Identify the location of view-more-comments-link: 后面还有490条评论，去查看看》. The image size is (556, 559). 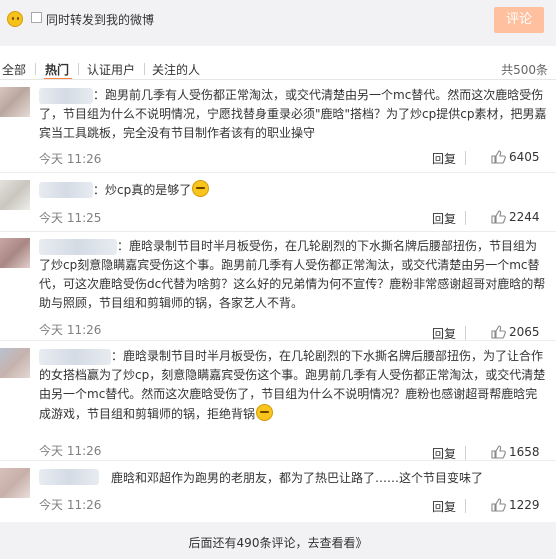
(278, 542).